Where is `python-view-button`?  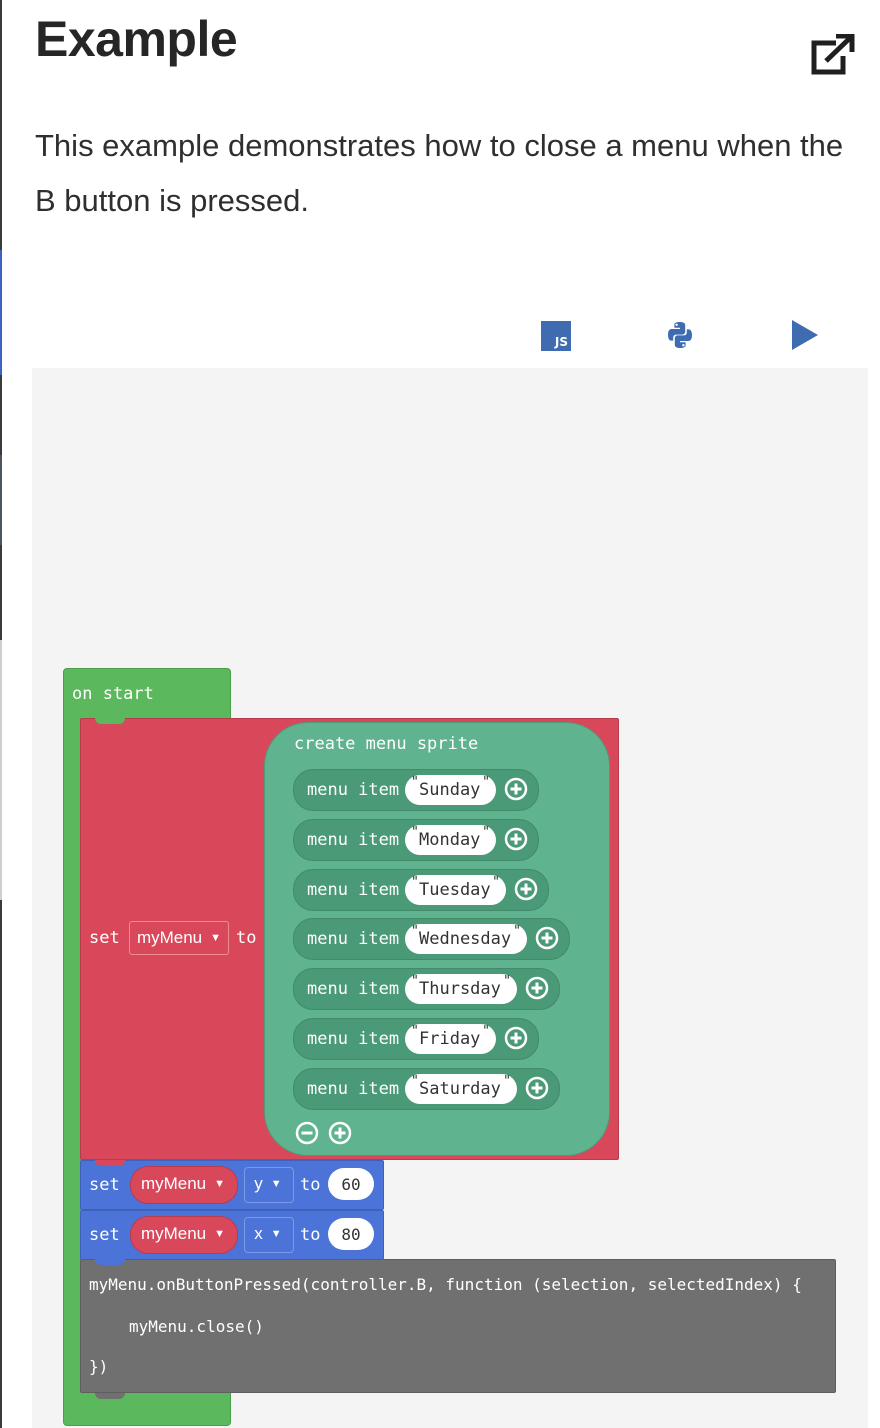 python-view-button is located at coordinates (680, 335).